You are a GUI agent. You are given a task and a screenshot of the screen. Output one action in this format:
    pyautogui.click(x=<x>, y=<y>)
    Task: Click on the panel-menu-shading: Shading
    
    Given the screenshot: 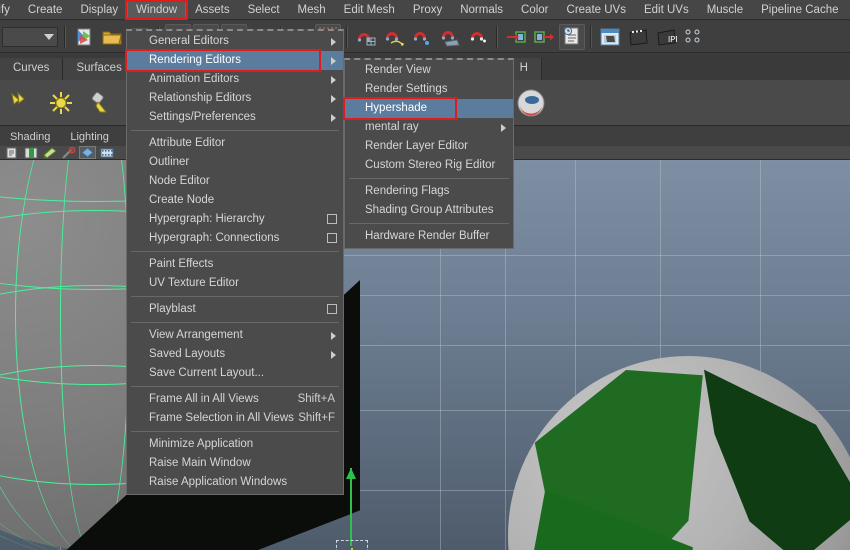 What is the action you would take?
    pyautogui.click(x=30, y=137)
    